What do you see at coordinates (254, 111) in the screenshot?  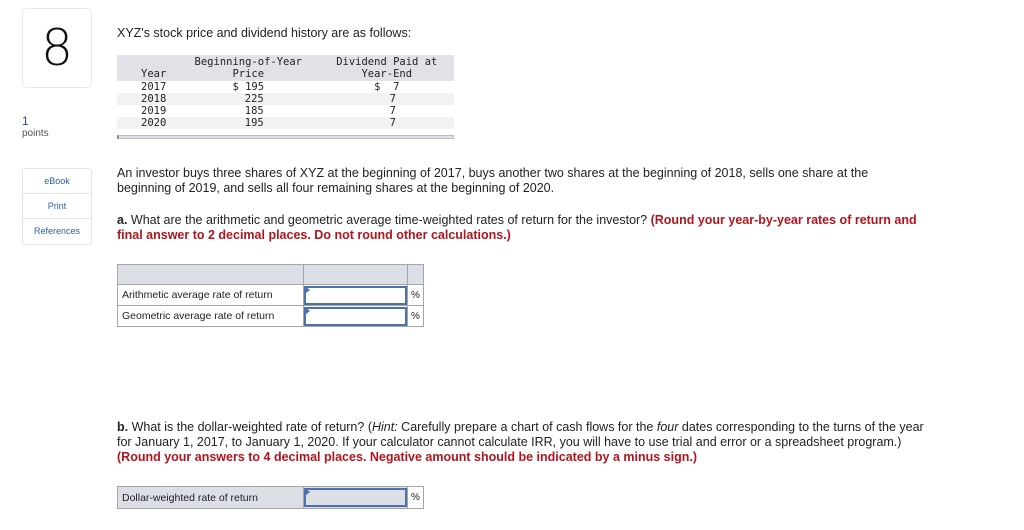 I see `price-cell: 185` at bounding box center [254, 111].